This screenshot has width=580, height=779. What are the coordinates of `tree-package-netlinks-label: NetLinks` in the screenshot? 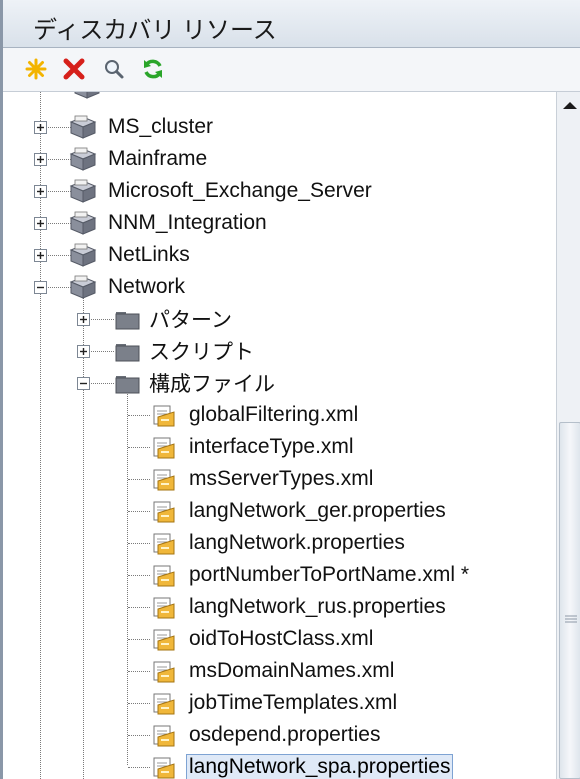 It's located at (149, 254).